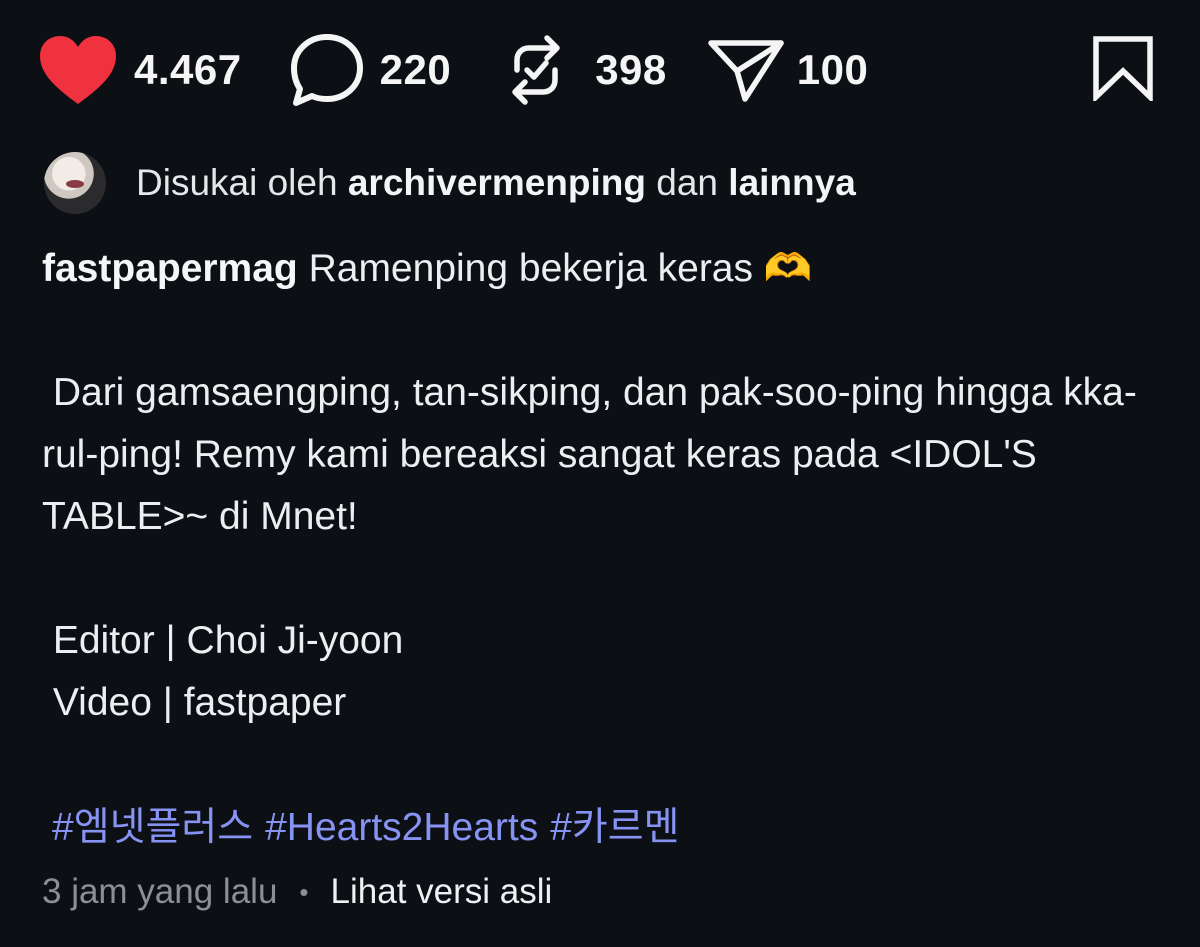 The image size is (1200, 947). I want to click on repost-icon, so click(536, 70).